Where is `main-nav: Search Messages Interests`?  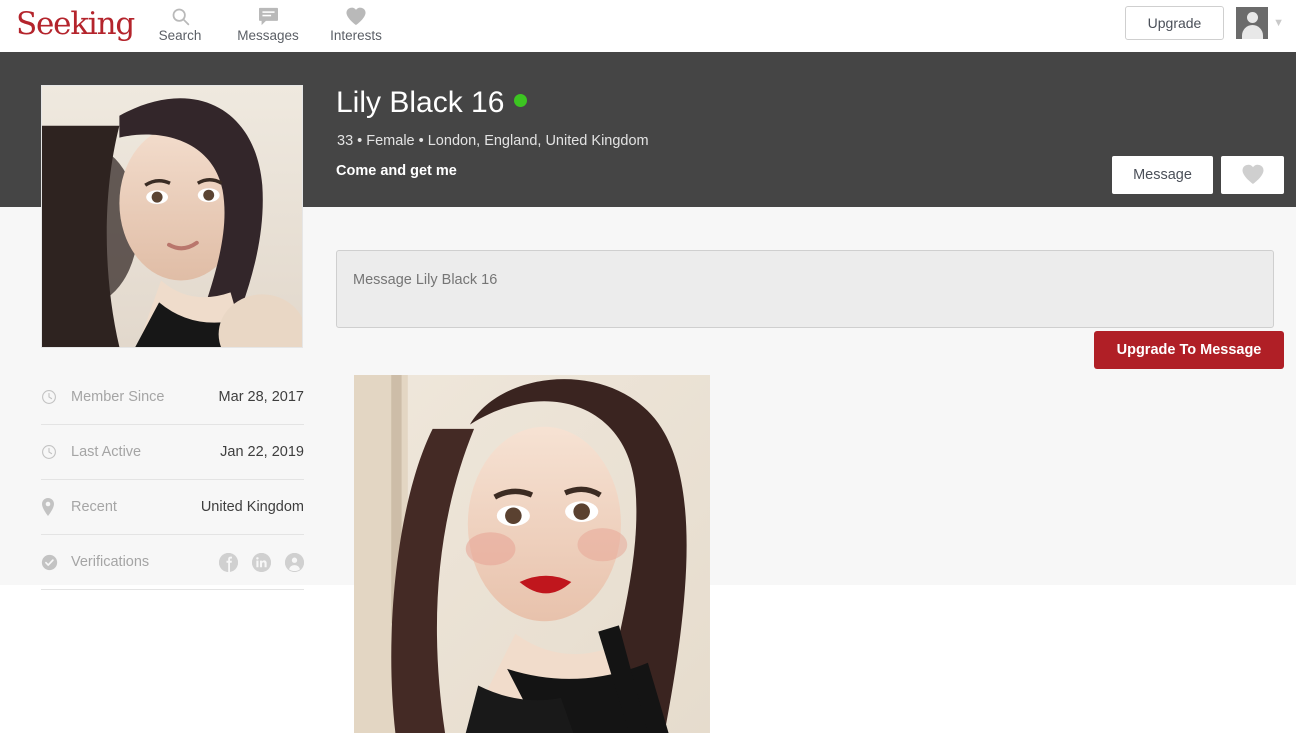
main-nav: Search Messages Interests is located at coordinates (268, 26).